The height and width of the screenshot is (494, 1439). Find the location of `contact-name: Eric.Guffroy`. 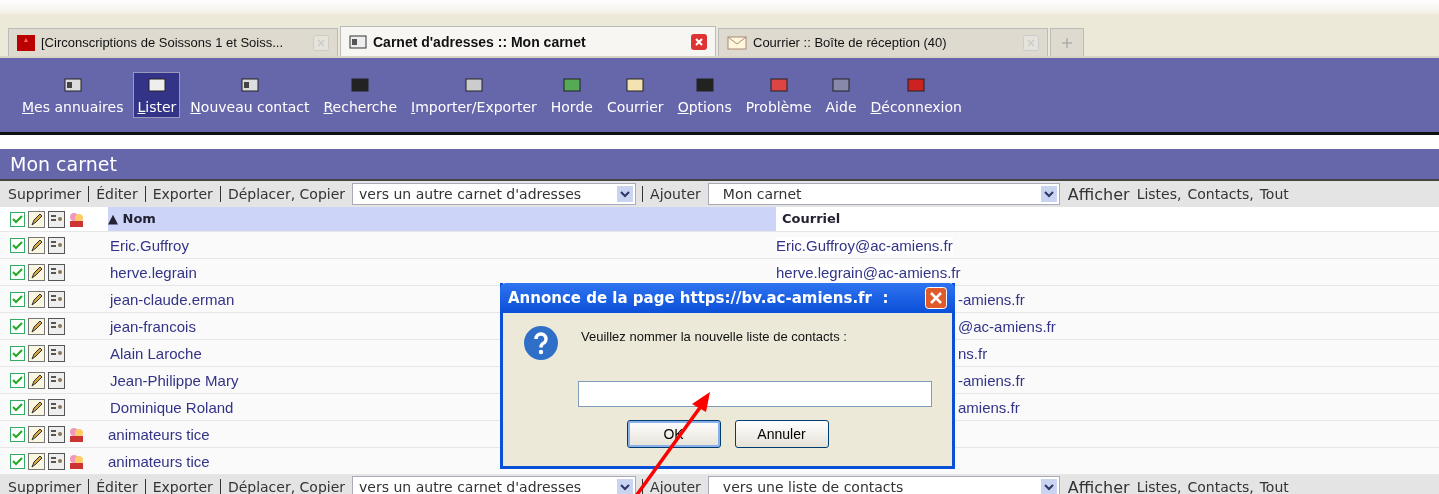

contact-name: Eric.Guffroy is located at coordinates (442, 245).